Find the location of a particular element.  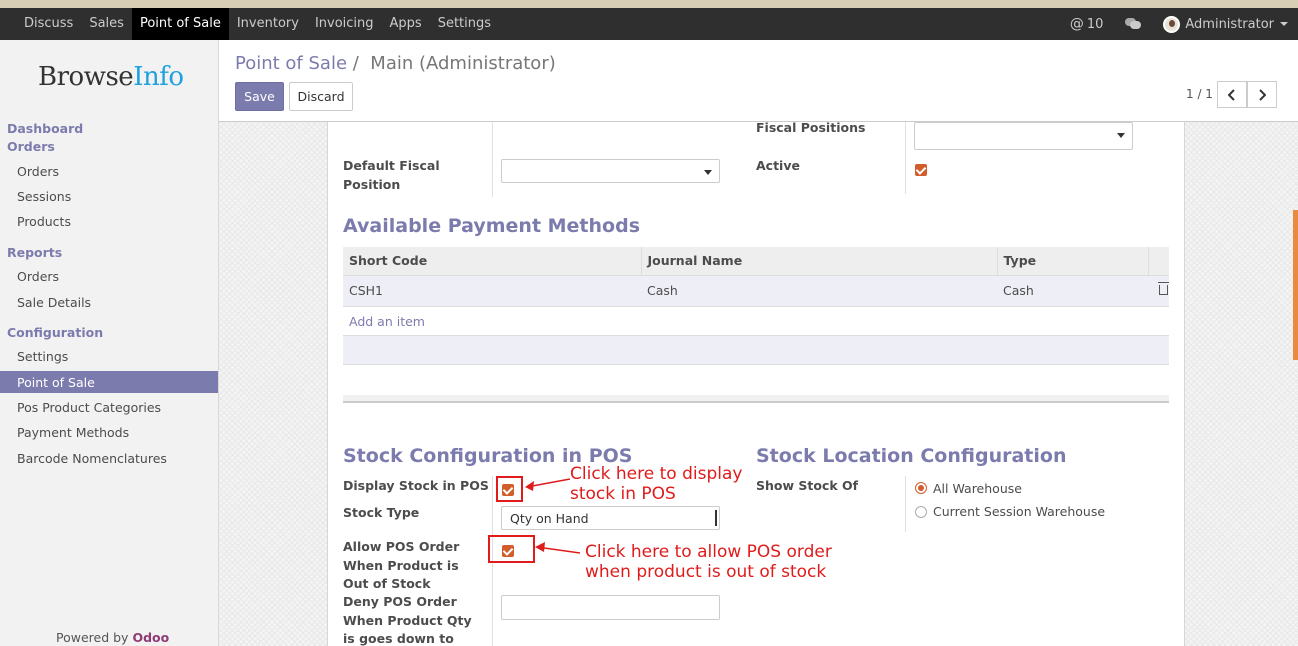

column-header-type: Type is located at coordinates (1072, 261).